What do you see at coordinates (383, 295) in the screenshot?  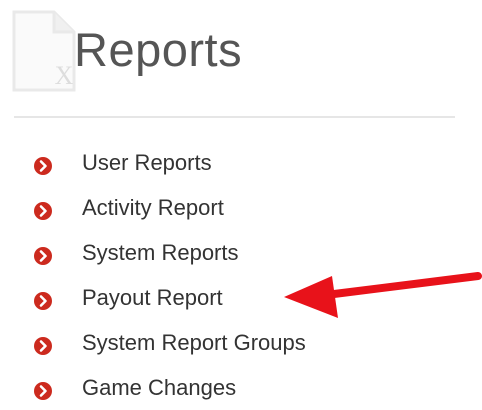 I see `red-arrow-pointer` at bounding box center [383, 295].